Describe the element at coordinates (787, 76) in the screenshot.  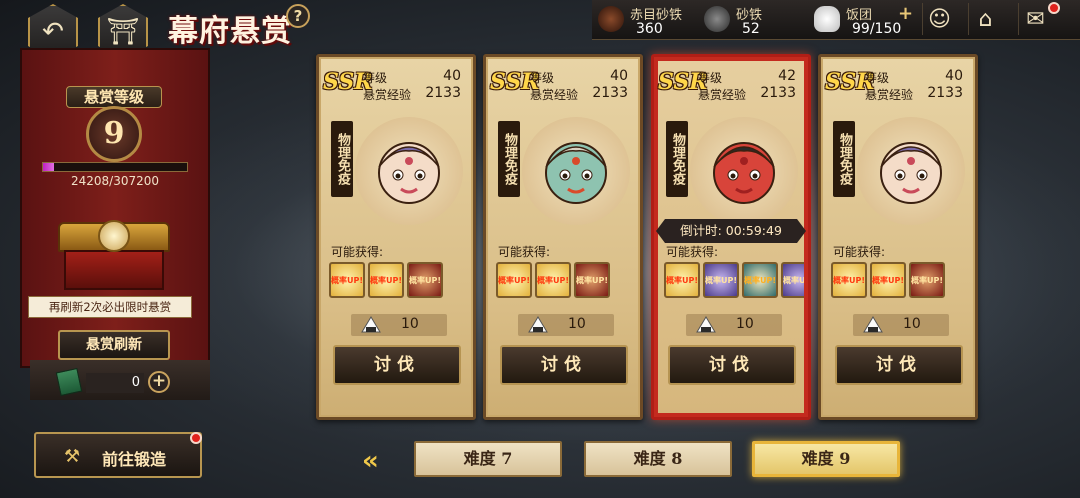
I see `level-value: 42` at that location.